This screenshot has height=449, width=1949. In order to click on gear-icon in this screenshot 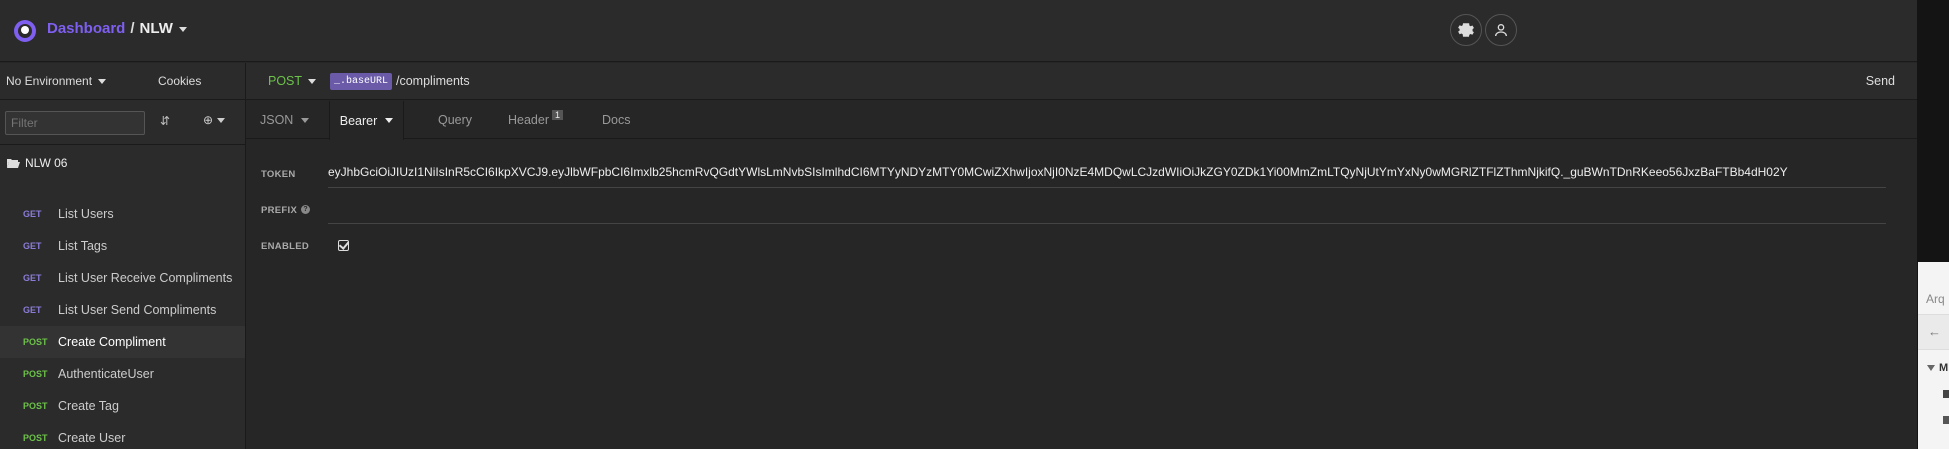, I will do `click(1466, 30)`.